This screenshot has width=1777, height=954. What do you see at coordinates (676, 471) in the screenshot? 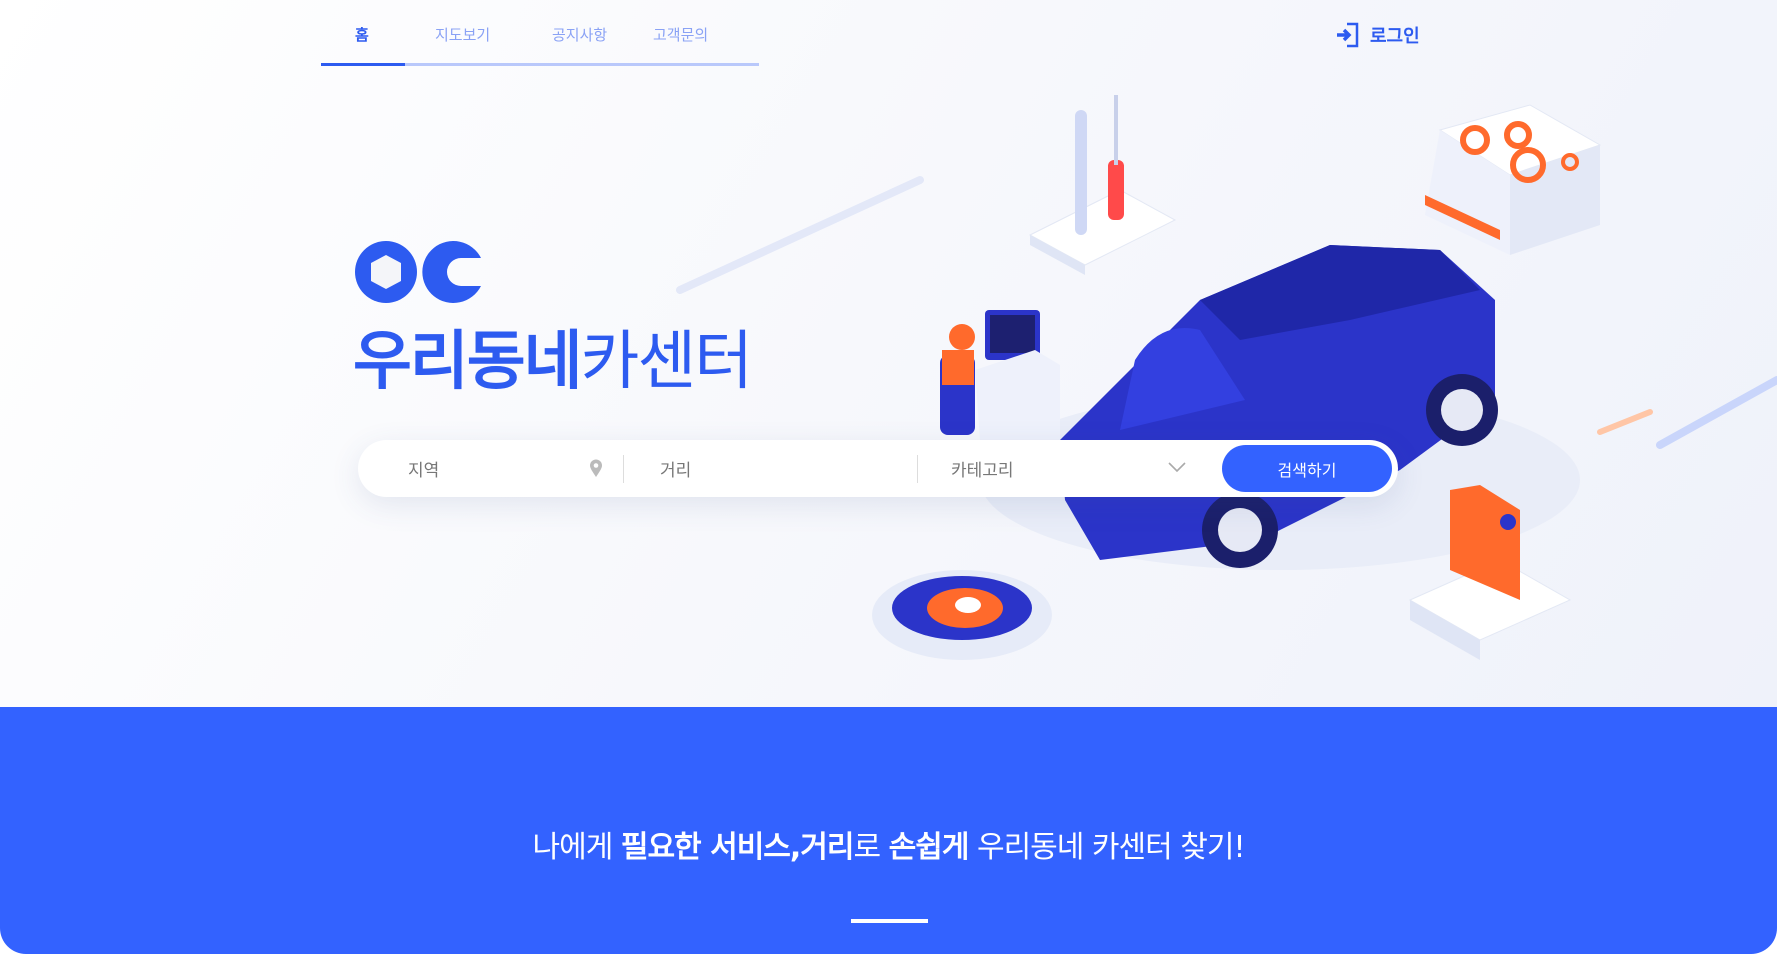
I see `distance-placeholder: 거리` at bounding box center [676, 471].